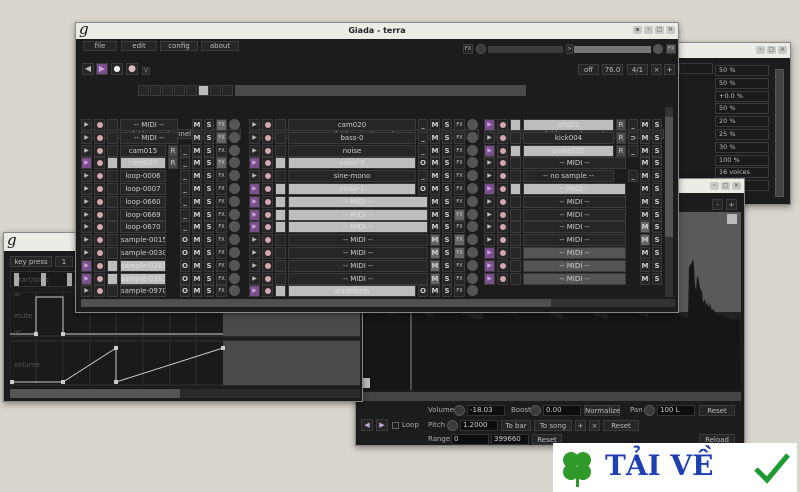 The image size is (800, 492). Describe the element at coordinates (612, 69) in the screenshot. I see `bpm-button: 76.0` at that location.